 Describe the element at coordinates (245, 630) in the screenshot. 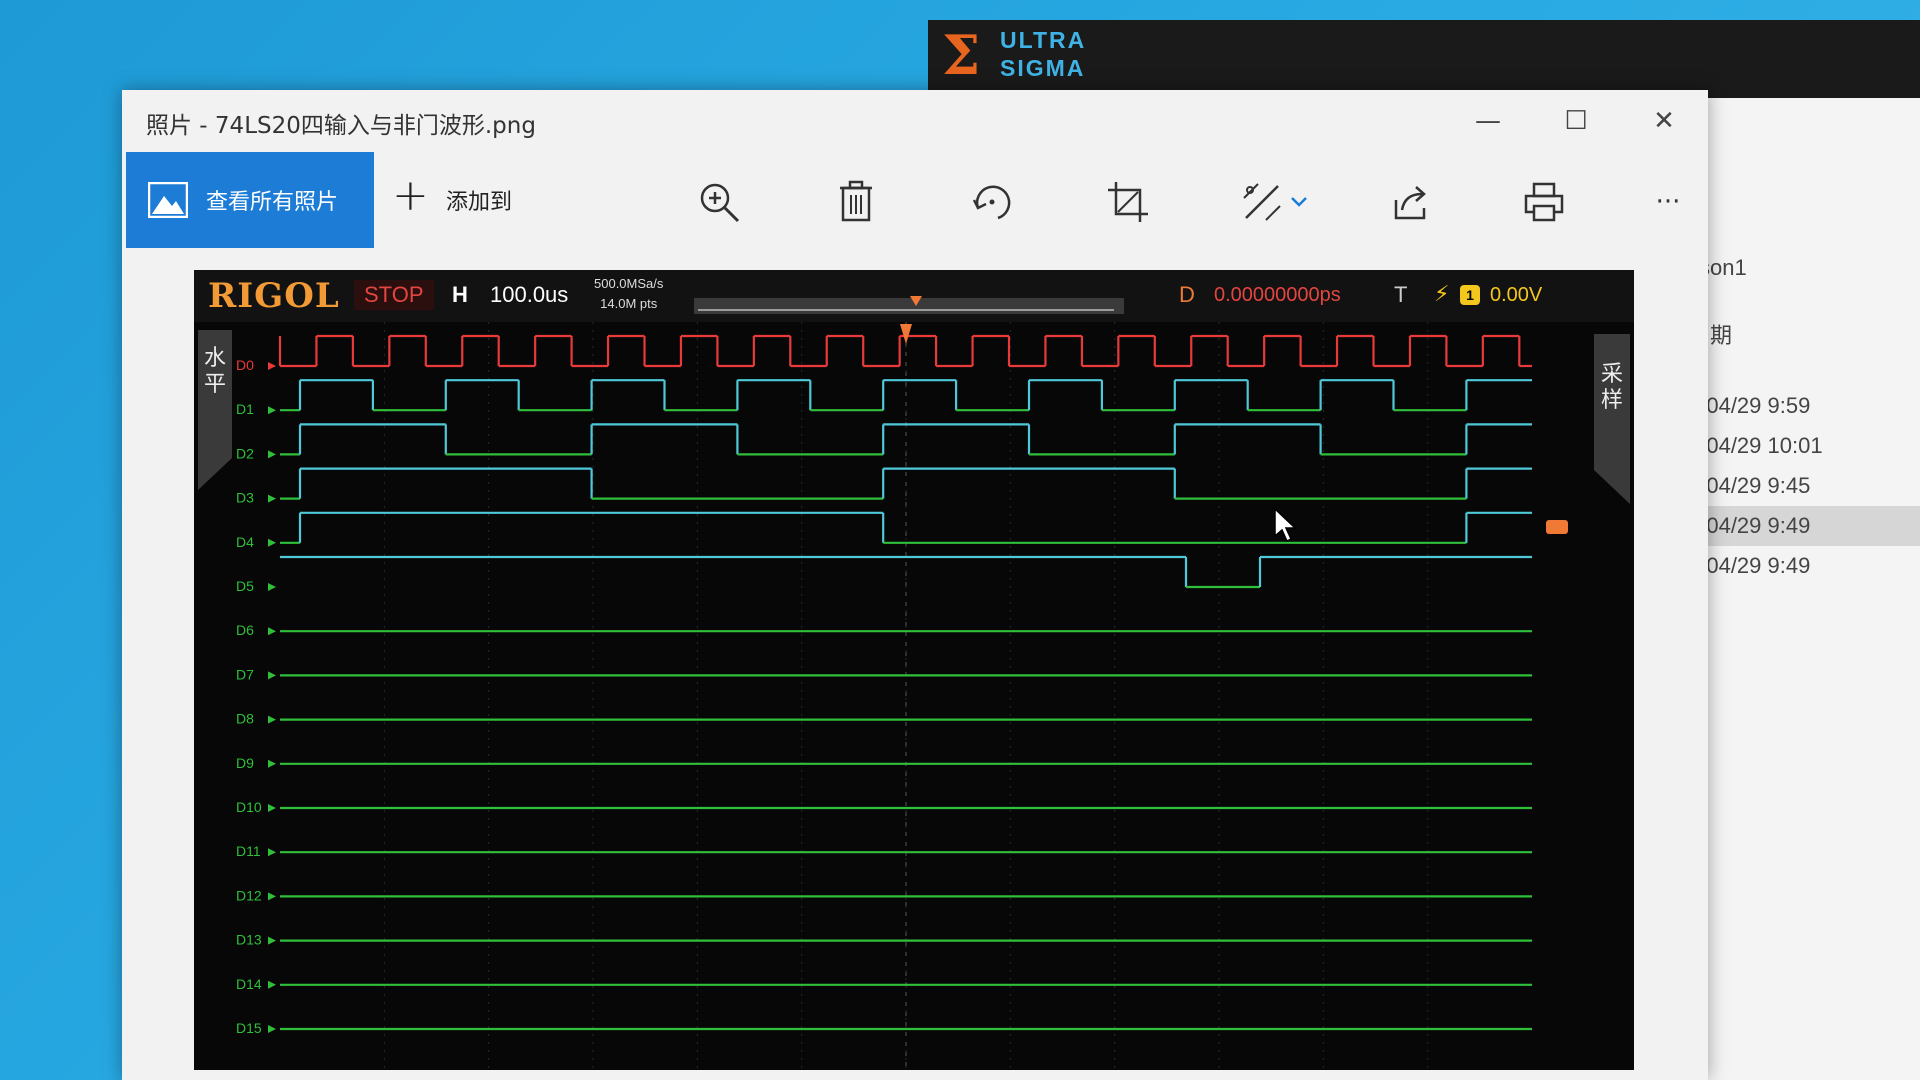

I see `channel-label-d6: D6` at that location.